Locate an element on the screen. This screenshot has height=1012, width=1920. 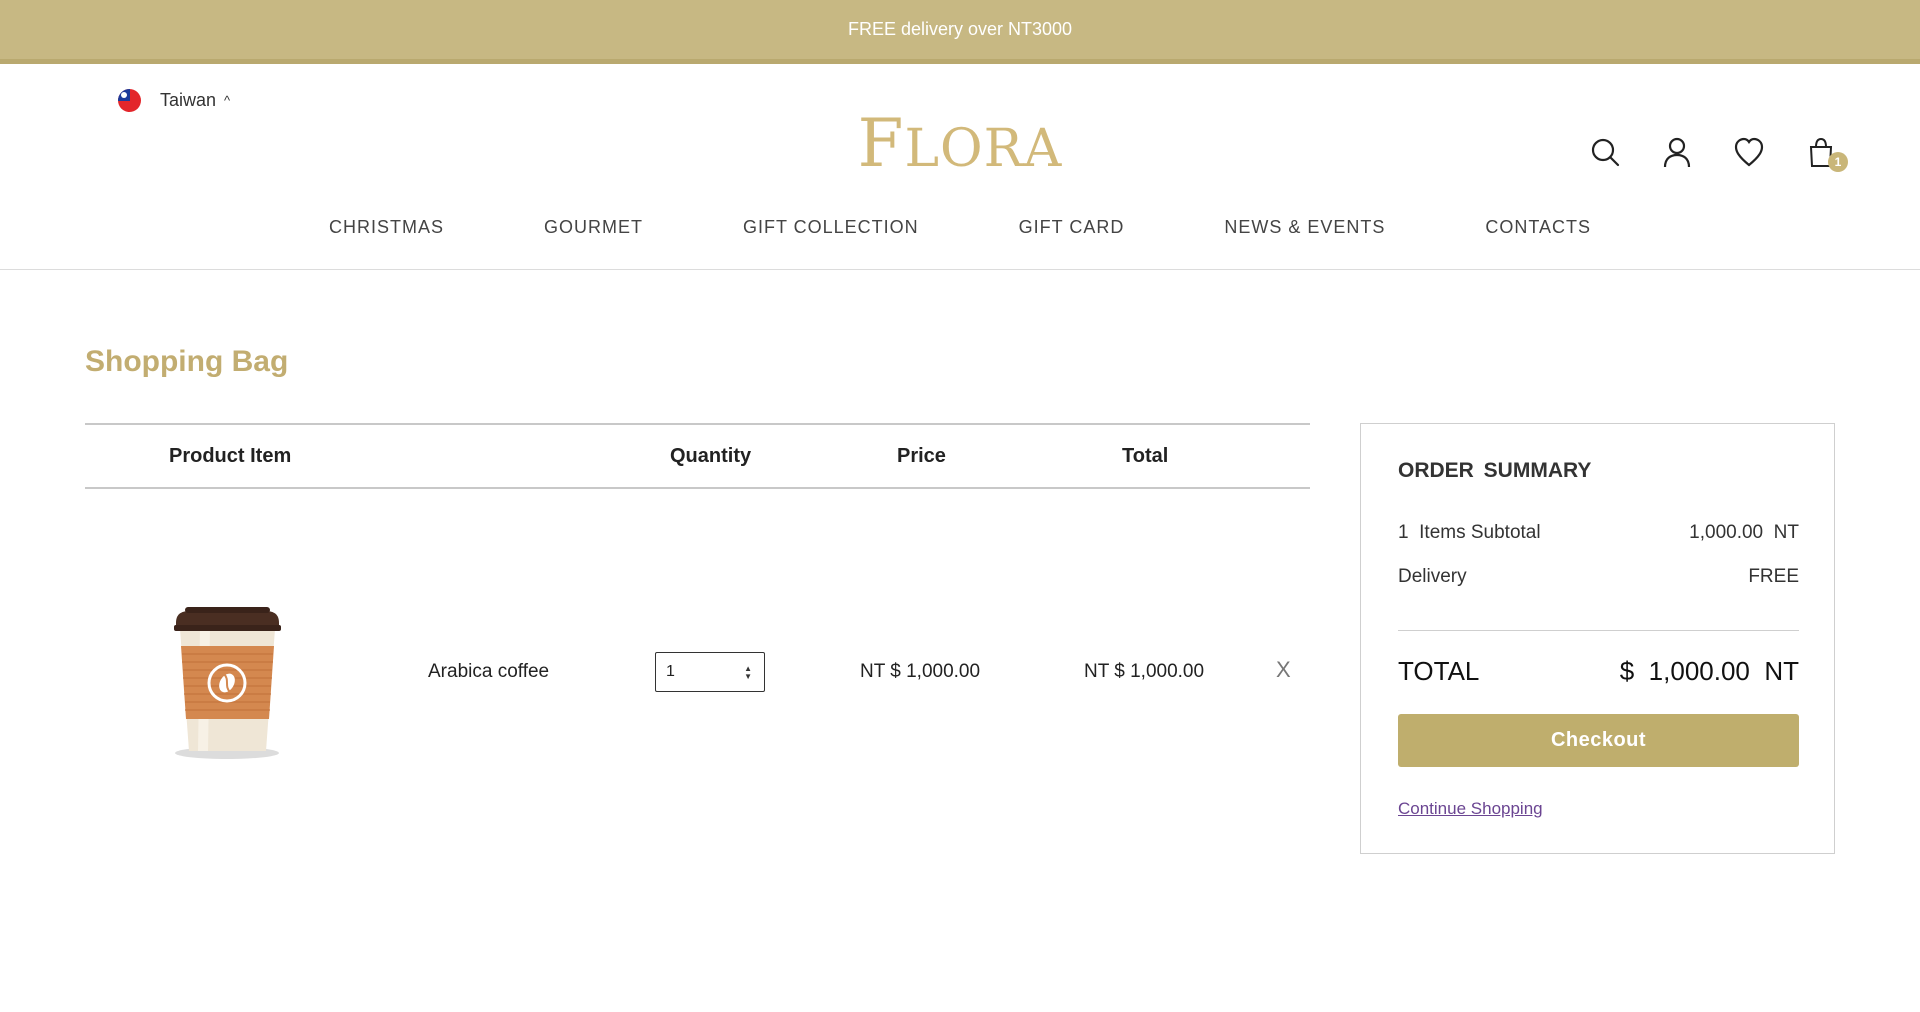
quantity-stepper: 1 ▲ ▼ is located at coordinates (710, 672).